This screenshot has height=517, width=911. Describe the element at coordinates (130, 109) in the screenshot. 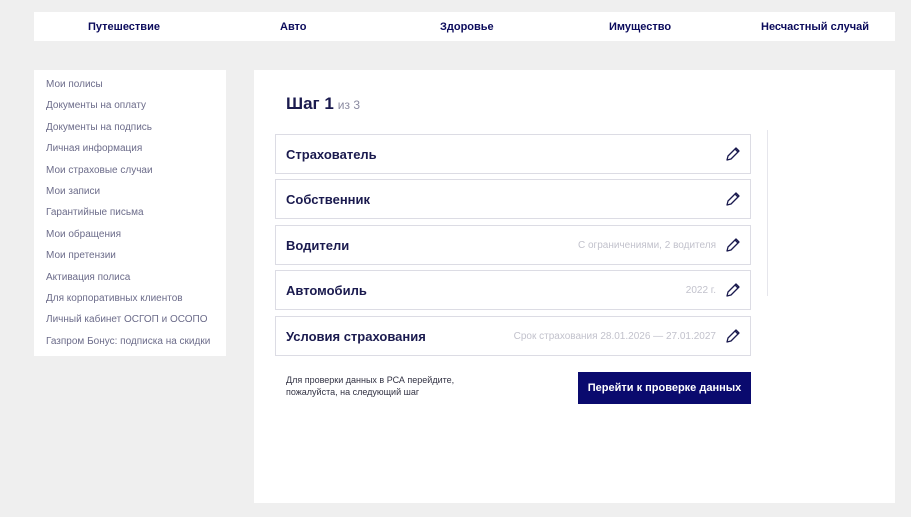

I see `sidebar-item-payment-docs: Документы на оплату` at that location.